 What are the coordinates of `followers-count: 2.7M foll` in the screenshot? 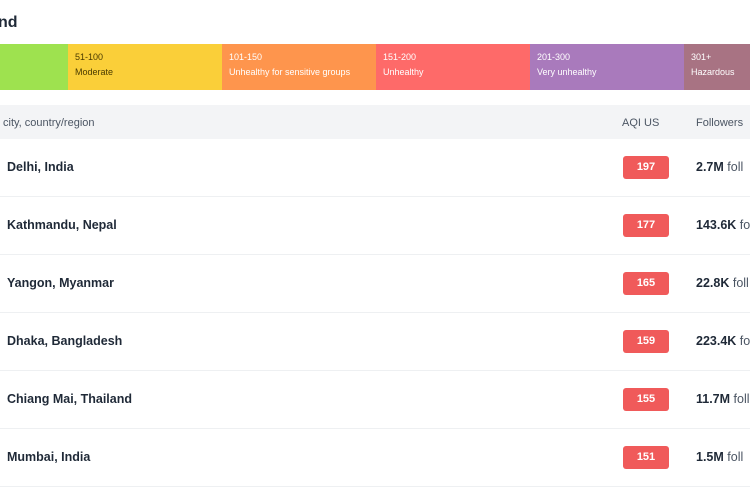 It's located at (719, 167).